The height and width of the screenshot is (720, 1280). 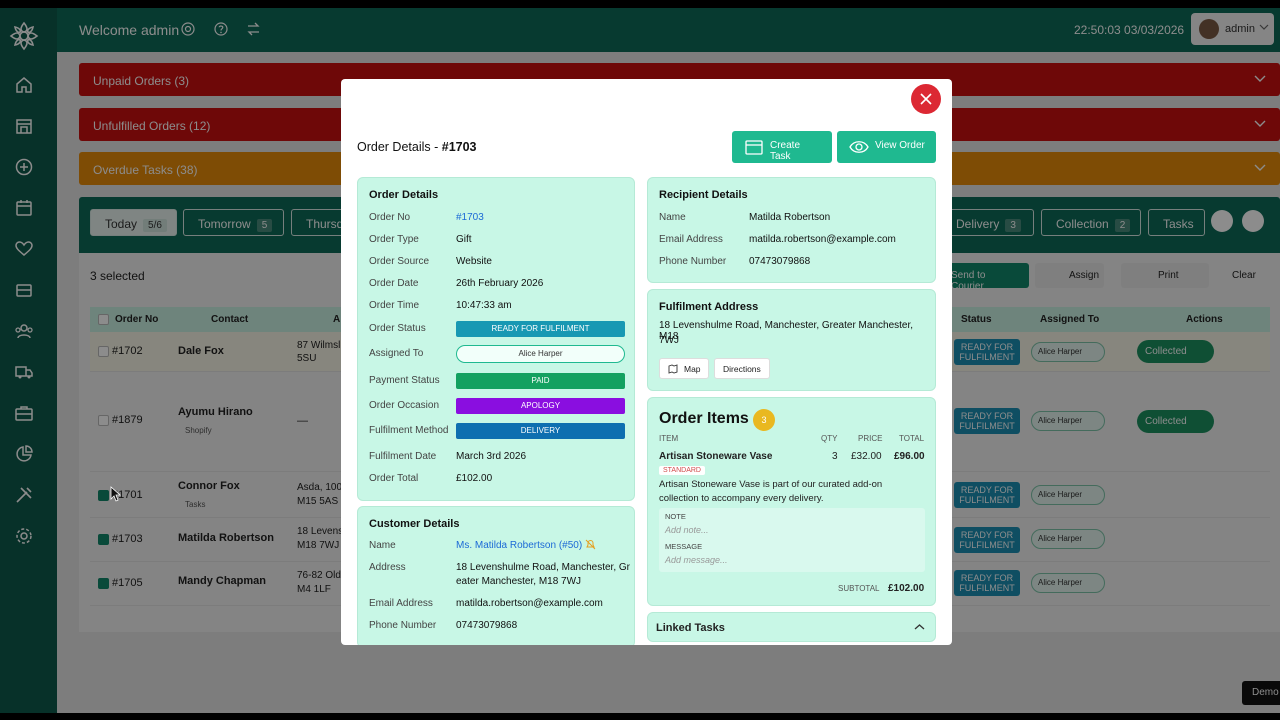 What do you see at coordinates (404, 195) in the screenshot?
I see `card-heading: Order Details` at bounding box center [404, 195].